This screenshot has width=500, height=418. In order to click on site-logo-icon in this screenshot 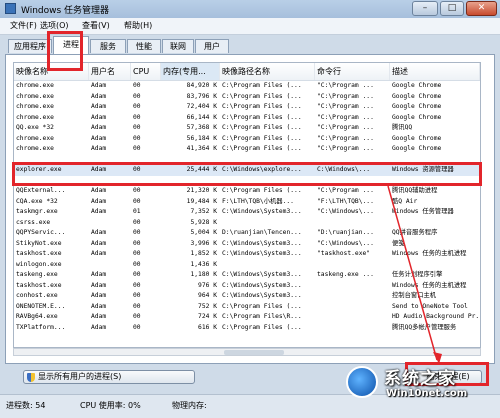, I will do `click(362, 382)`.